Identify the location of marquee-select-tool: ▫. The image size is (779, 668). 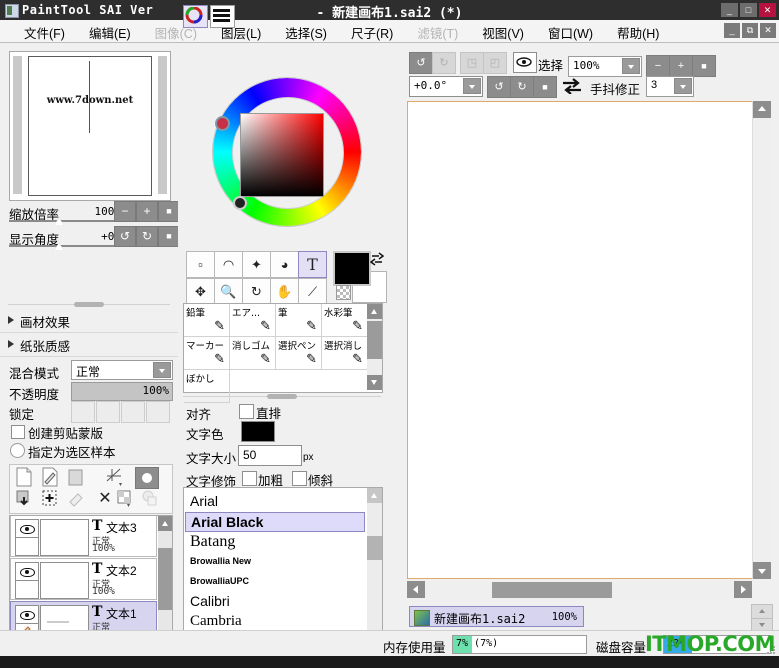
(200, 264).